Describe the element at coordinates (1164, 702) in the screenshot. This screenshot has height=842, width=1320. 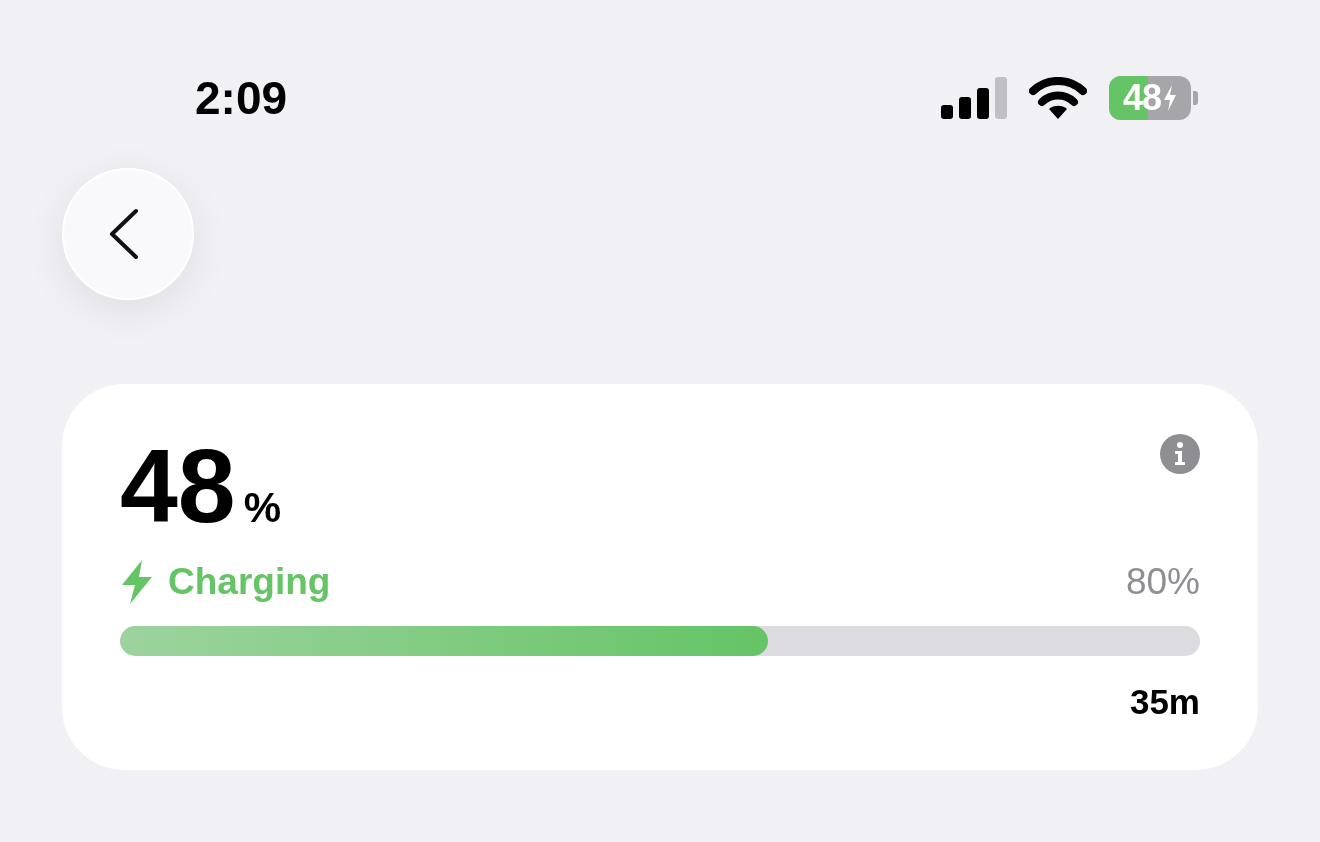
I see `time-remaining: 35m` at that location.